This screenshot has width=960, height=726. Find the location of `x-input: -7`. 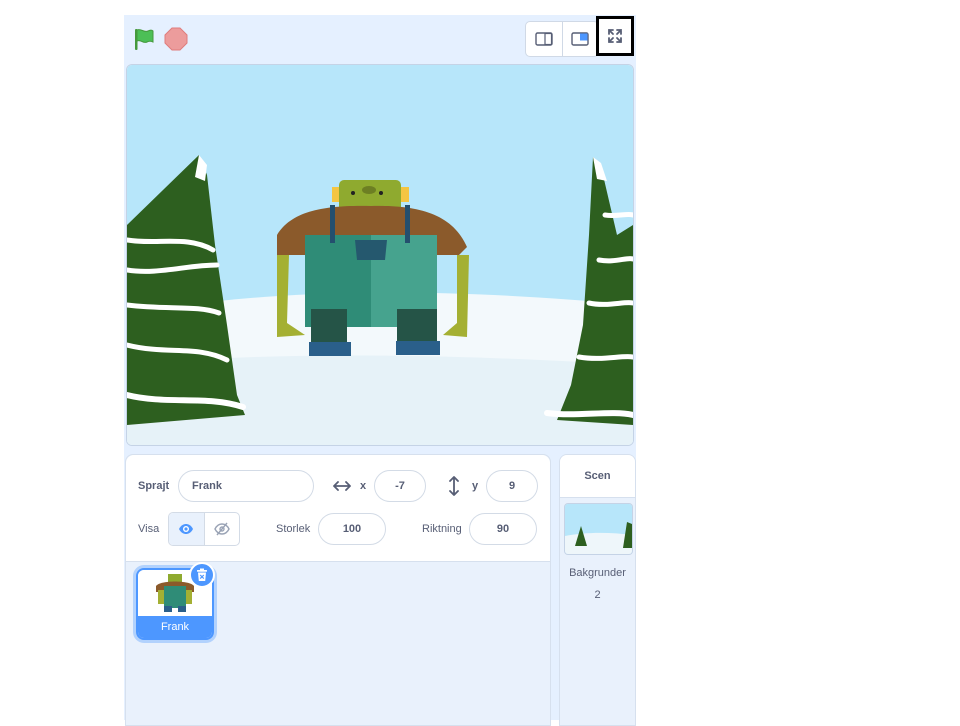

x-input: -7 is located at coordinates (400, 486).